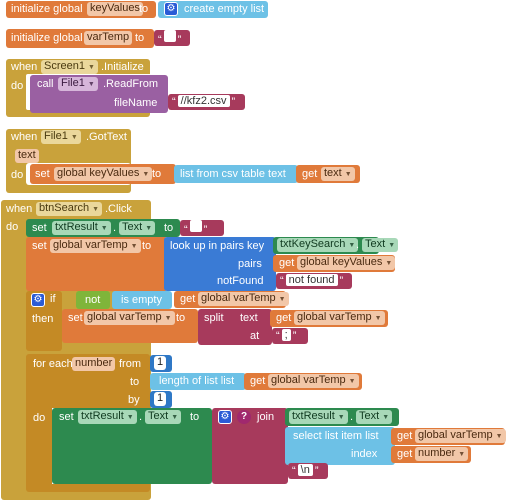 This screenshot has height=500, width=506. I want to click on number-by-block: 1, so click(161, 399).